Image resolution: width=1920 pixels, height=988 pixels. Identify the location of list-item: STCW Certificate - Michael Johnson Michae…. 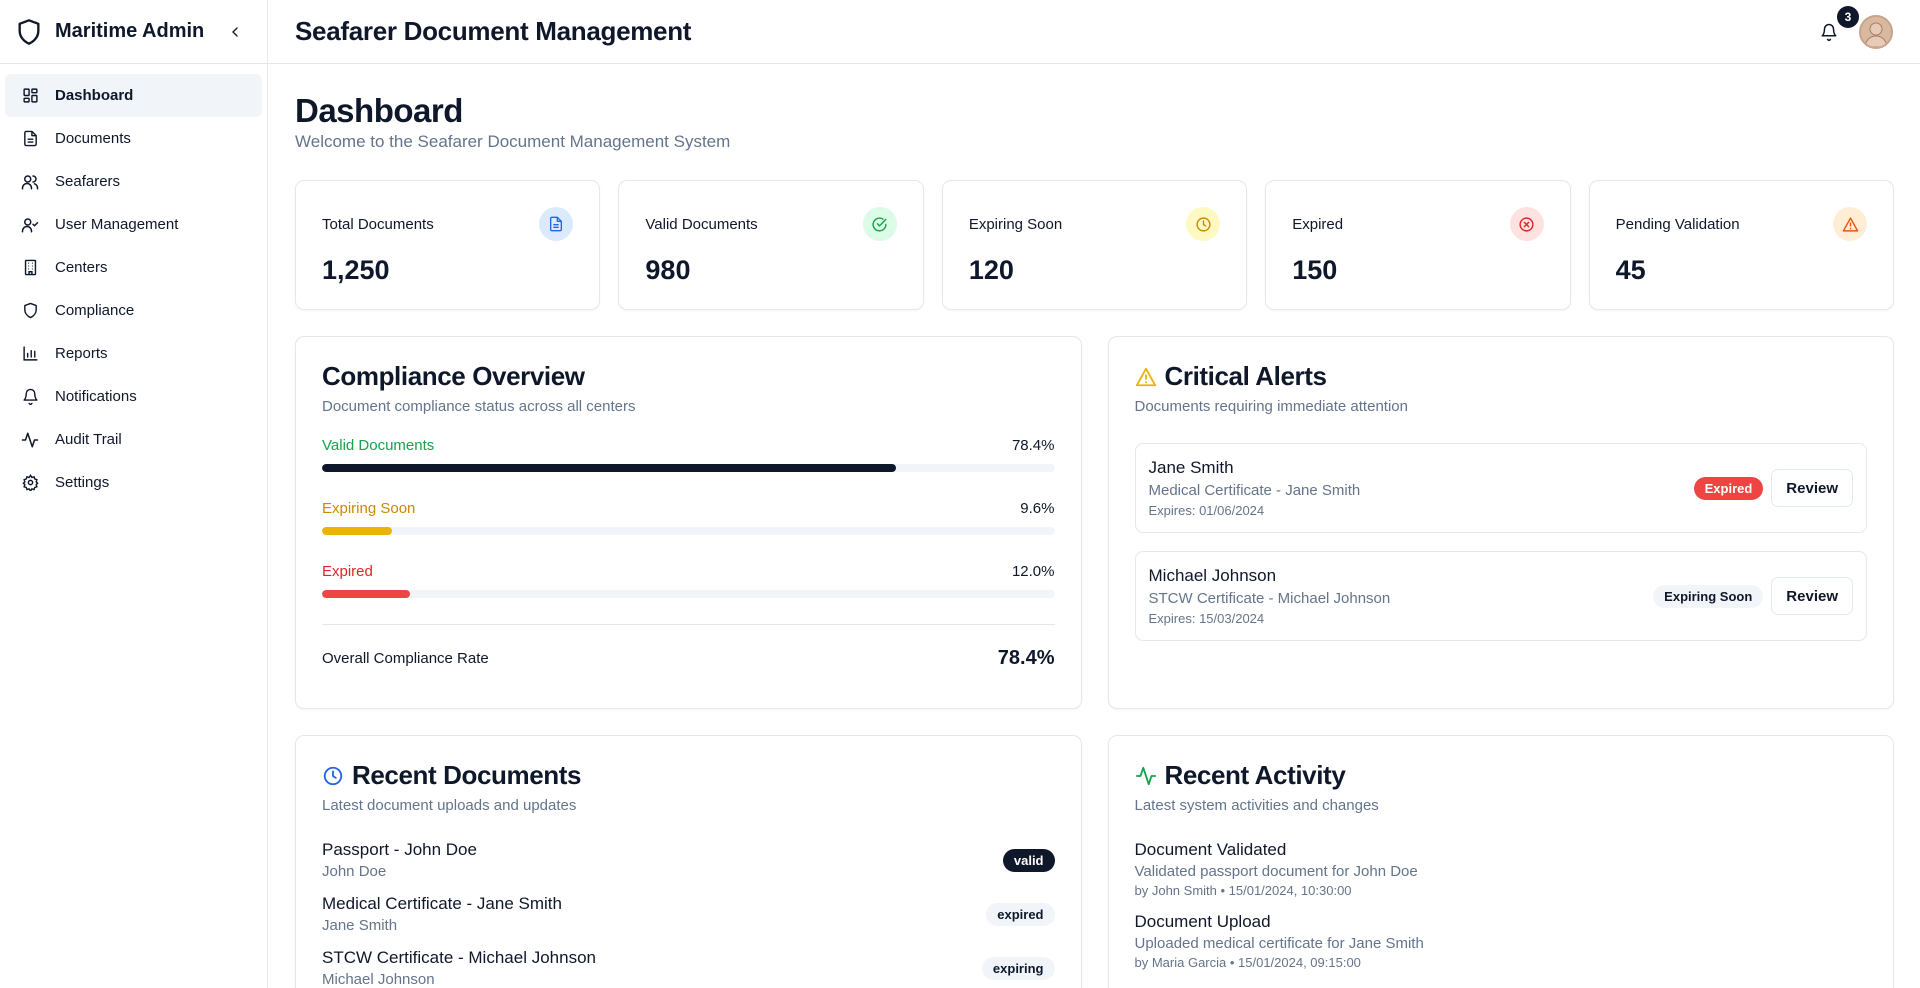
(688, 968).